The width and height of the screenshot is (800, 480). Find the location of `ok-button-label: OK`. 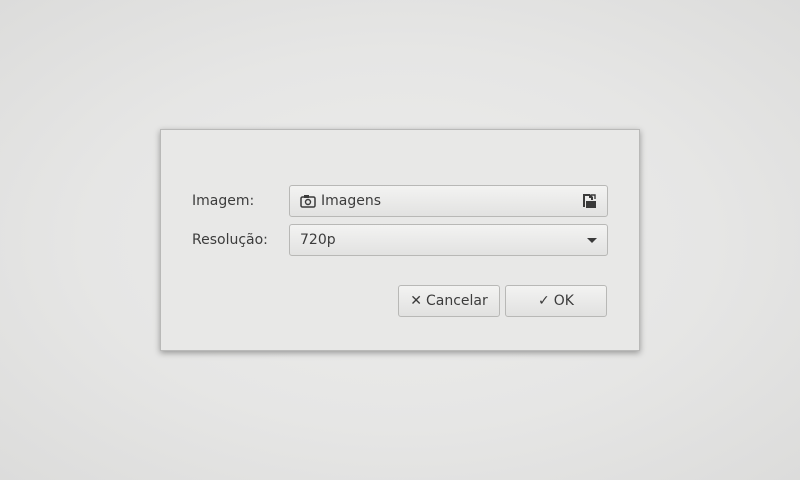

ok-button-label: OK is located at coordinates (563, 301).